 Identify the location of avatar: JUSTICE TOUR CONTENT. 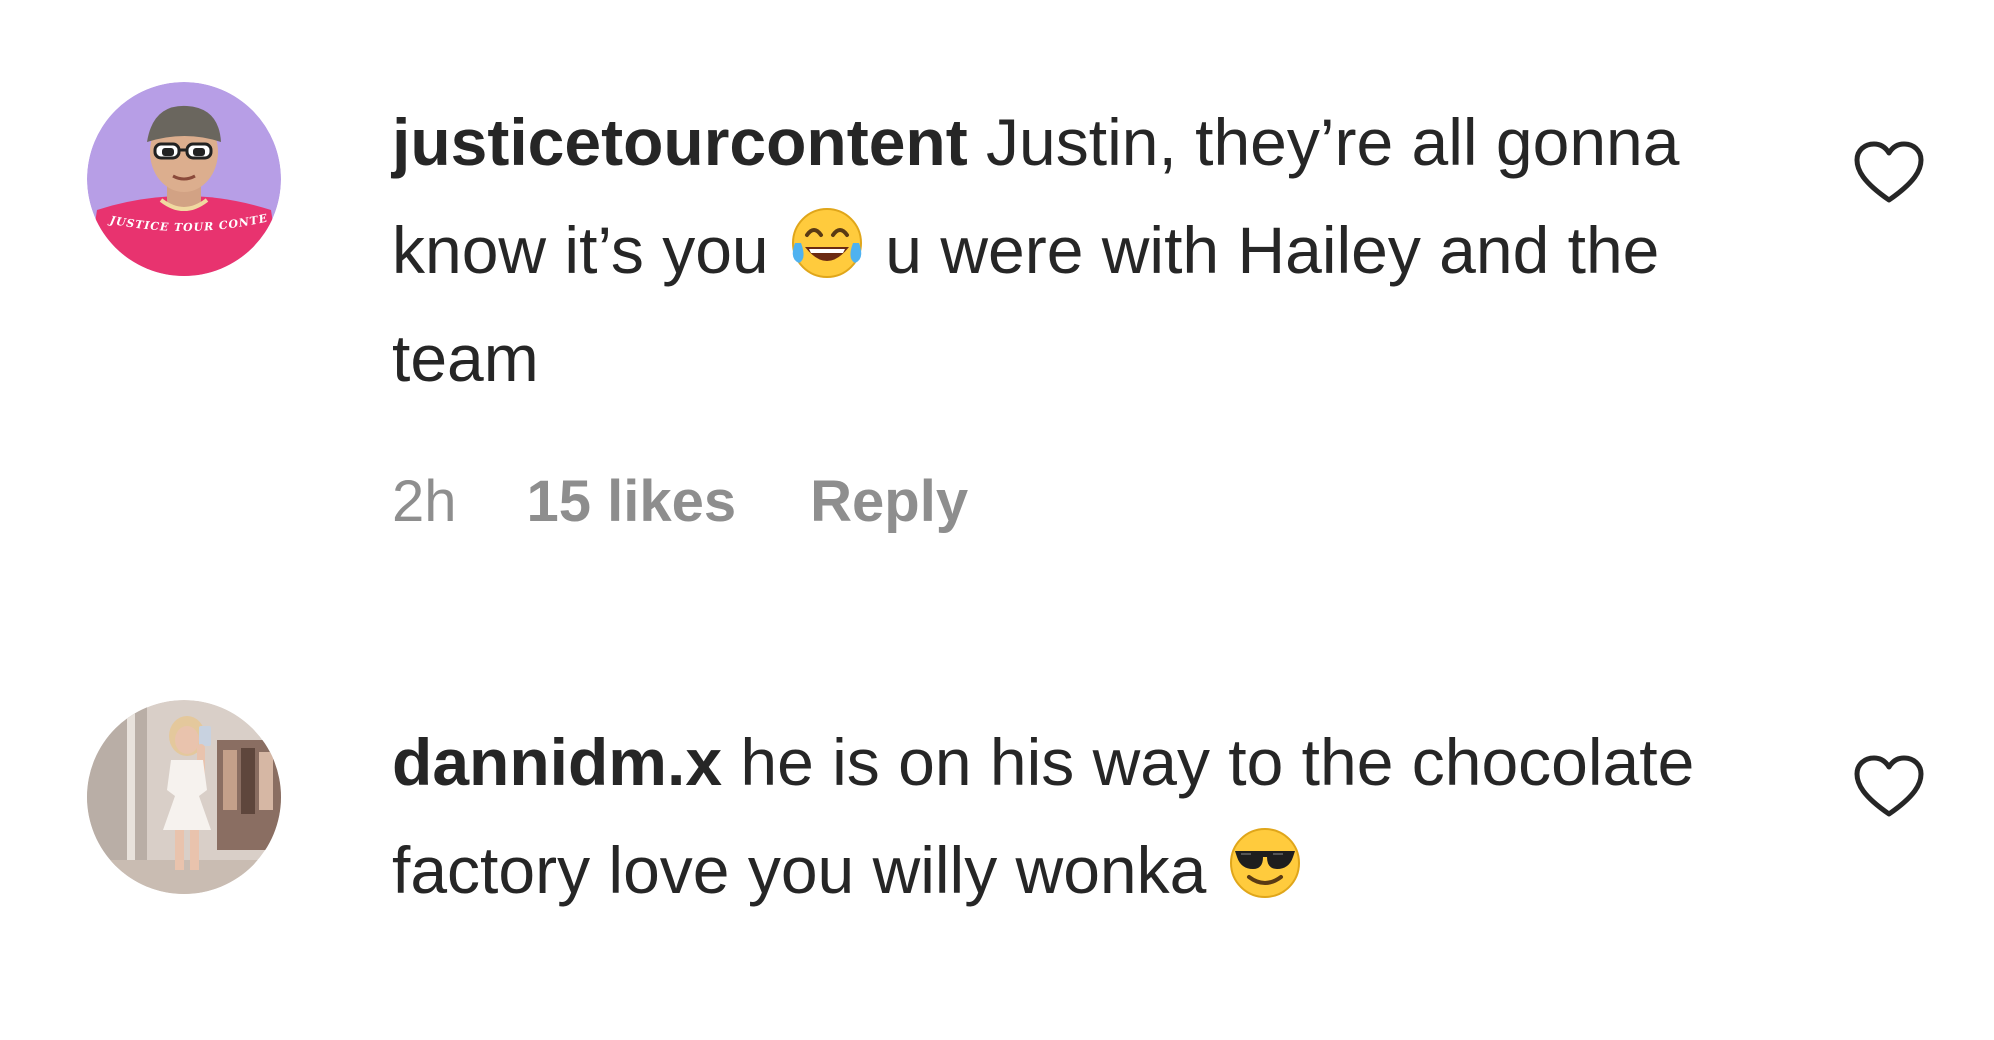
(184, 179).